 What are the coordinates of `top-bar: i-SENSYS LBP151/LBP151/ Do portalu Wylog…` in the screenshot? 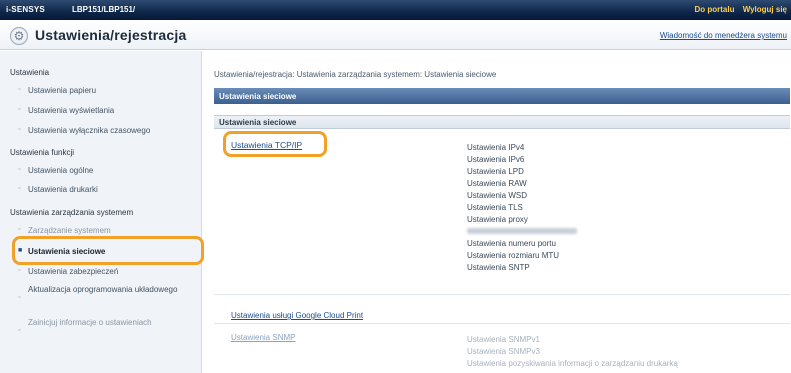 It's located at (395, 10).